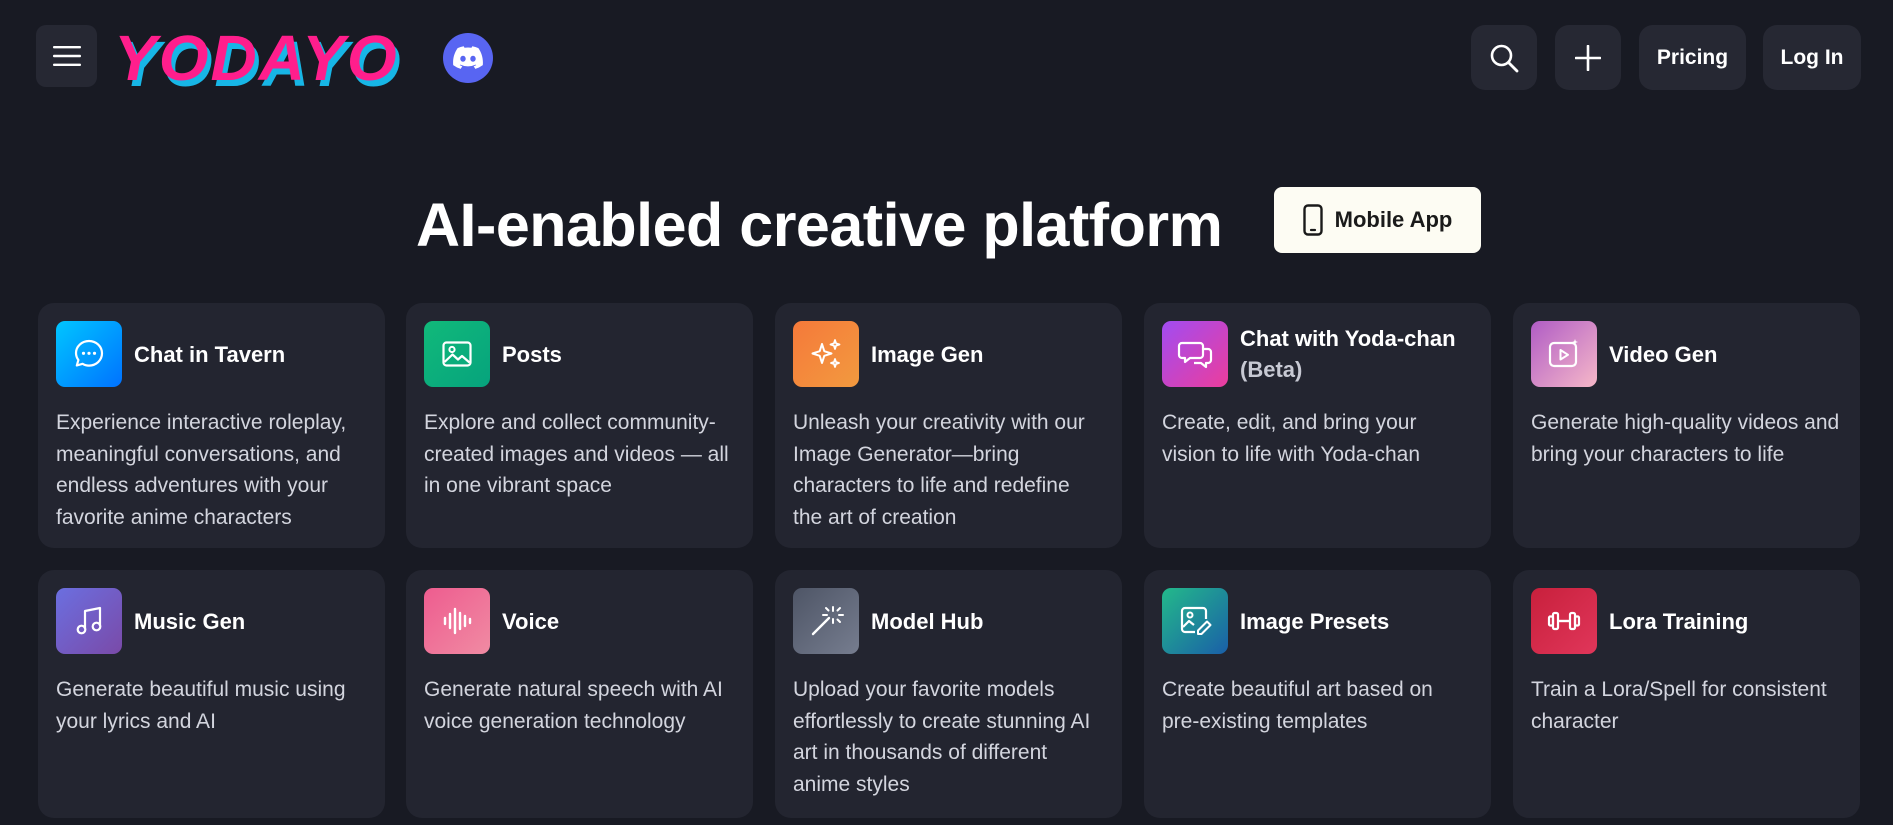  Describe the element at coordinates (457, 621) in the screenshot. I see `audio-waveform-icon` at that location.